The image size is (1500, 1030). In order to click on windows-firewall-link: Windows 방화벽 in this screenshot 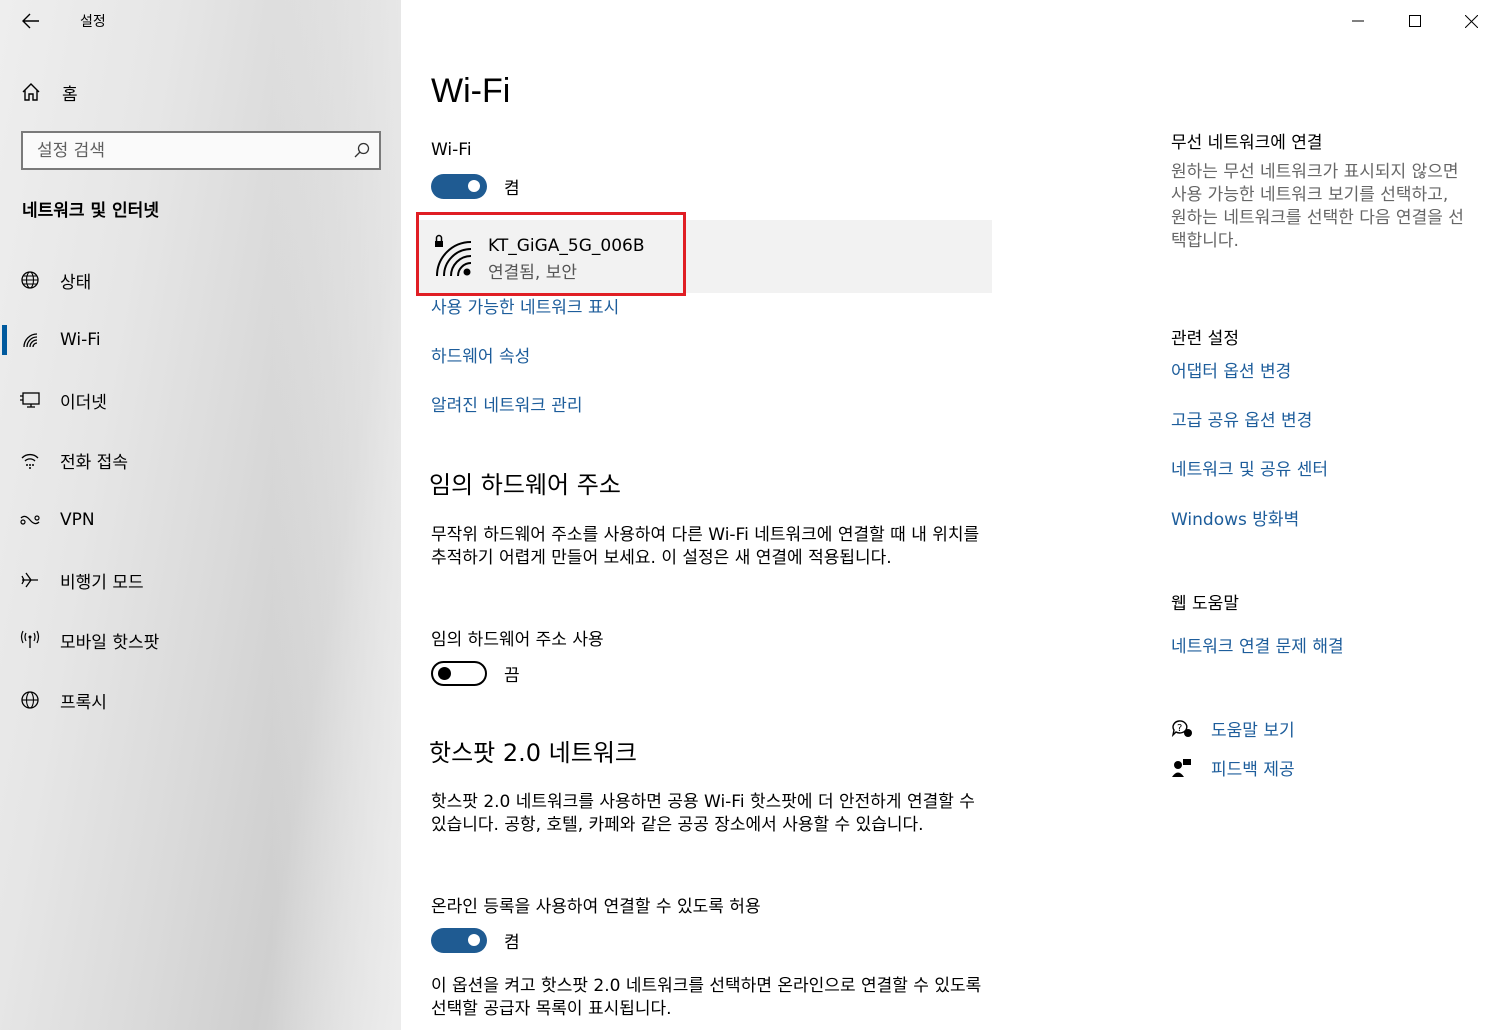, I will do `click(1235, 517)`.